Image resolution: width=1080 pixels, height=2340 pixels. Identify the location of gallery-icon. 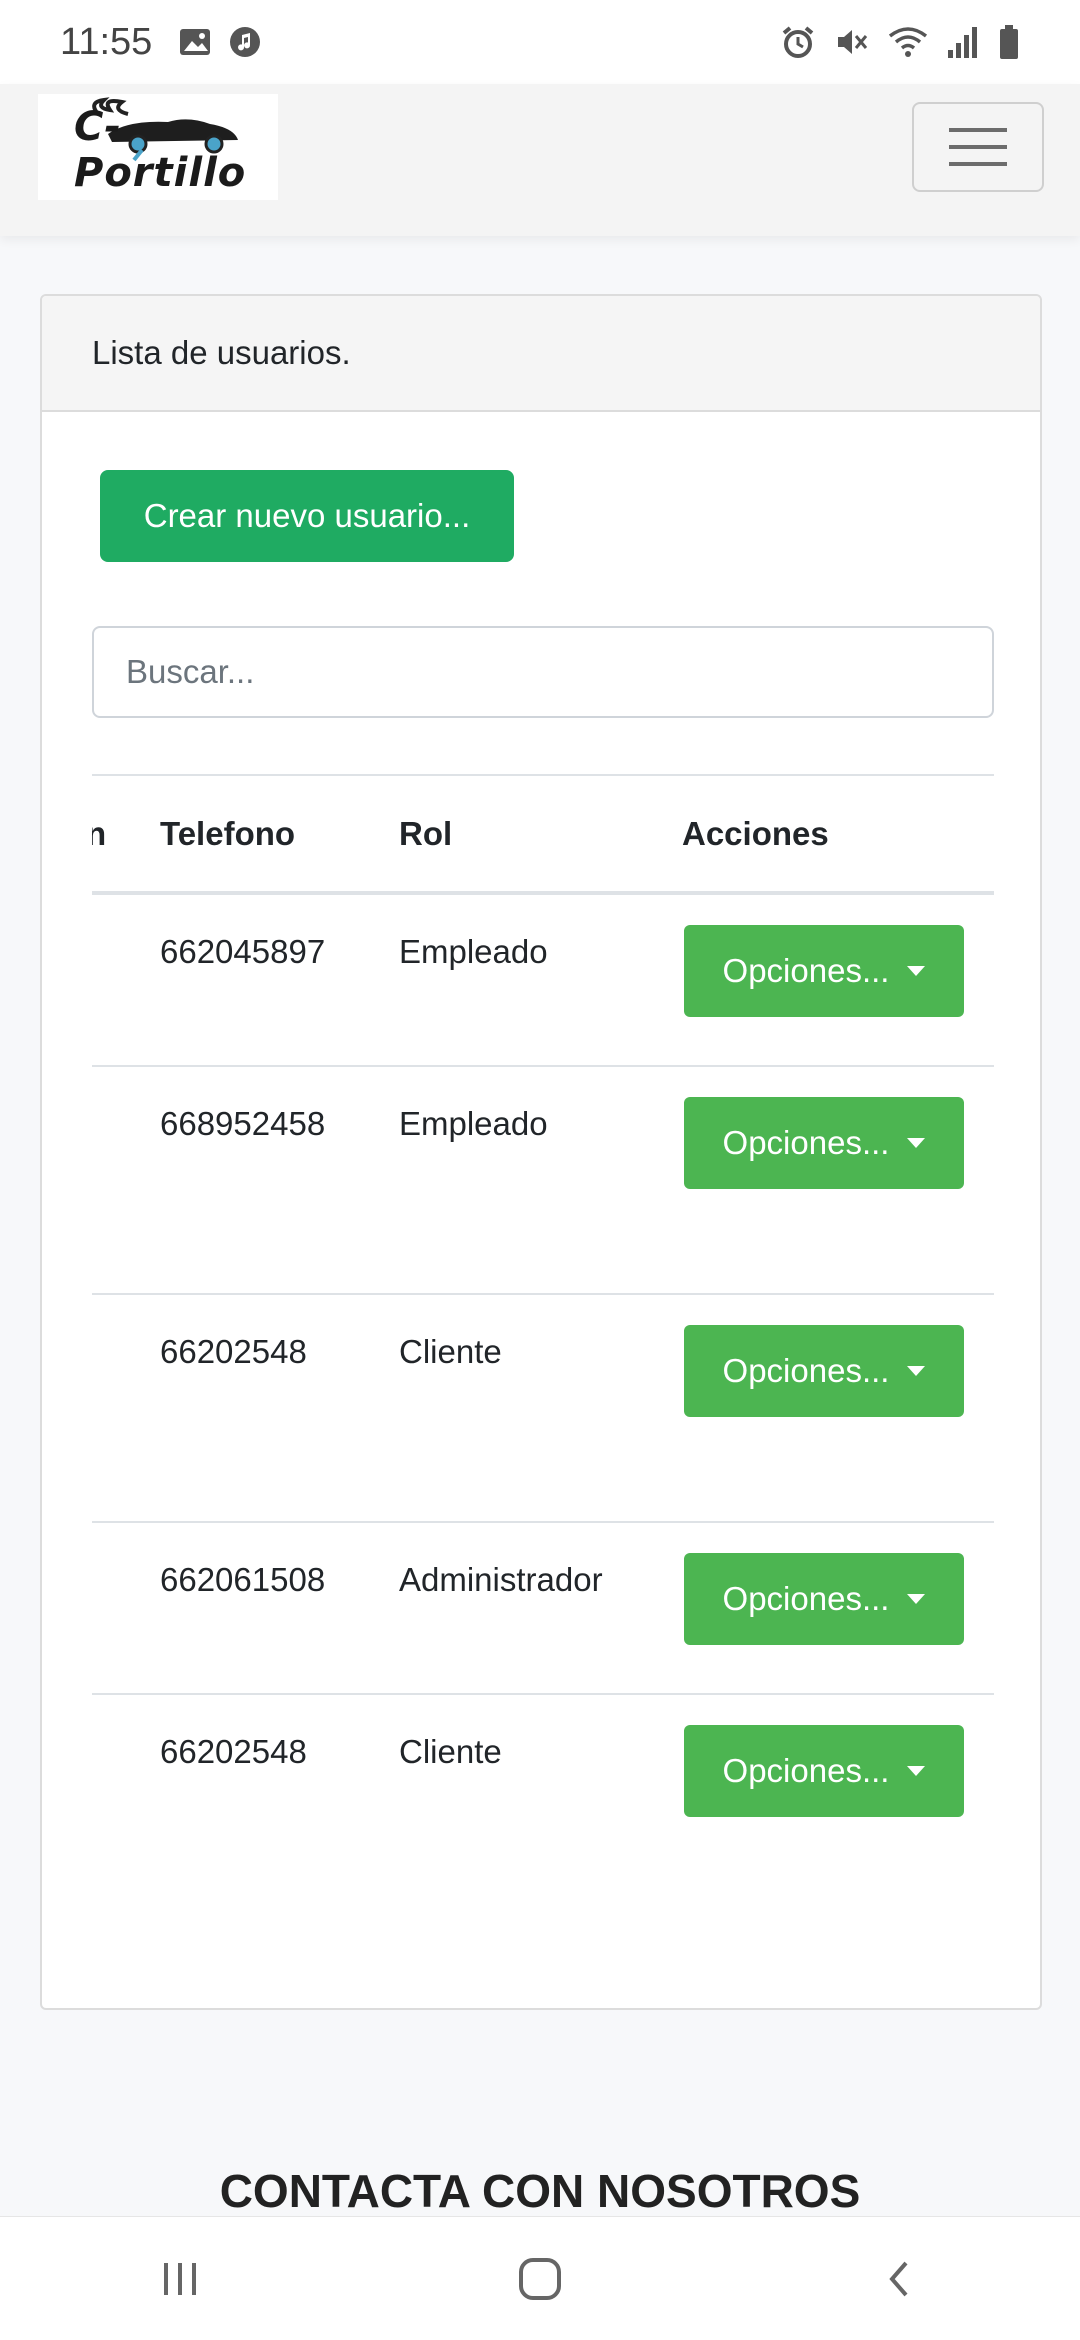
(195, 42).